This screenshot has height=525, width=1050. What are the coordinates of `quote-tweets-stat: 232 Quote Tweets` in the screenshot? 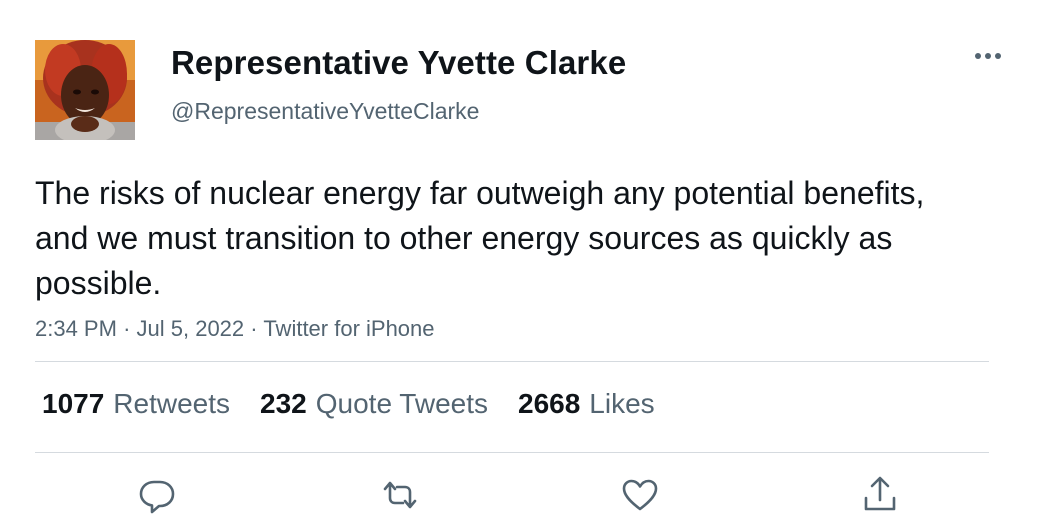 It's located at (374, 404).